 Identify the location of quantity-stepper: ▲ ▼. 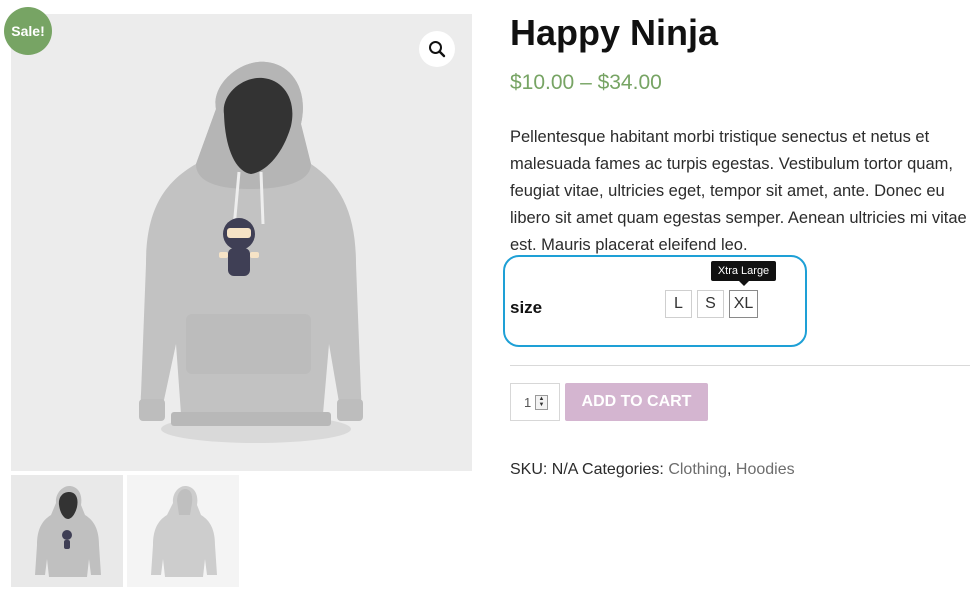
(541, 402).